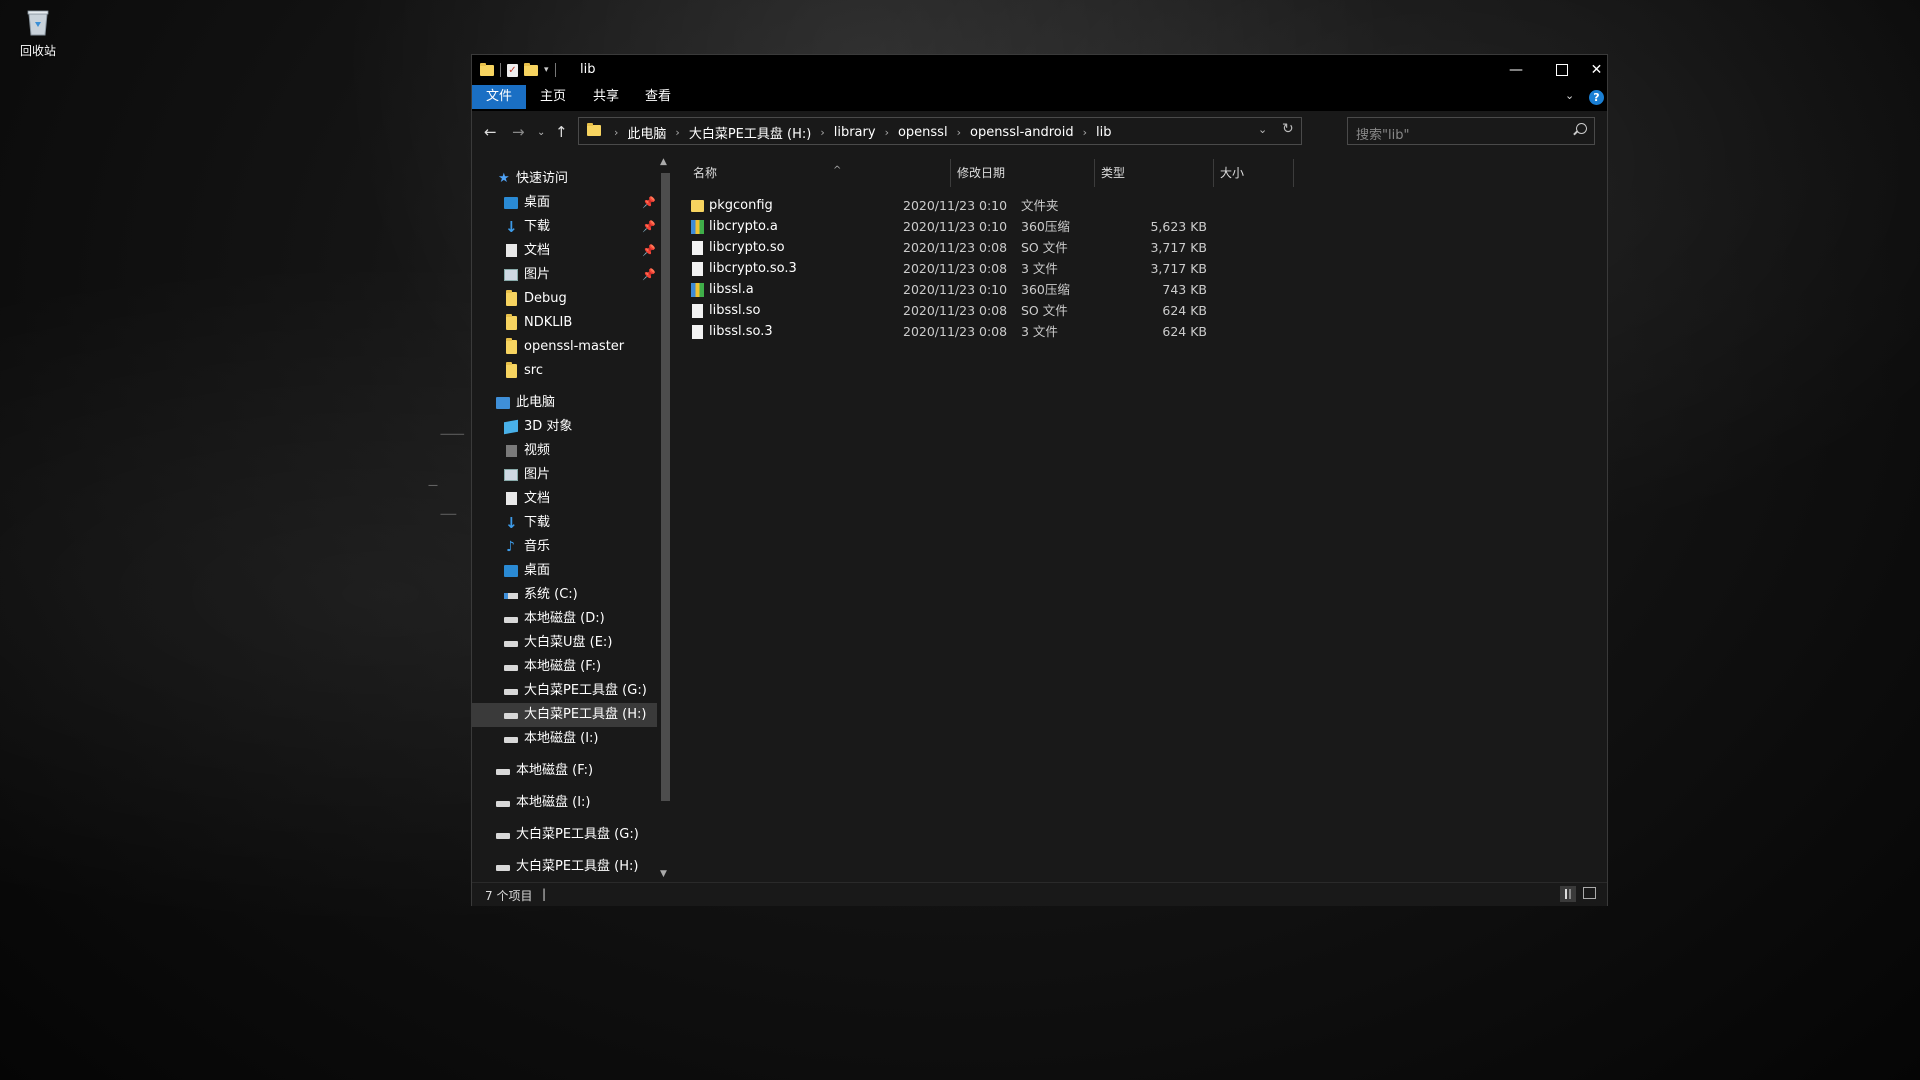  What do you see at coordinates (531, 69) in the screenshot?
I see `new-folder-icon` at bounding box center [531, 69].